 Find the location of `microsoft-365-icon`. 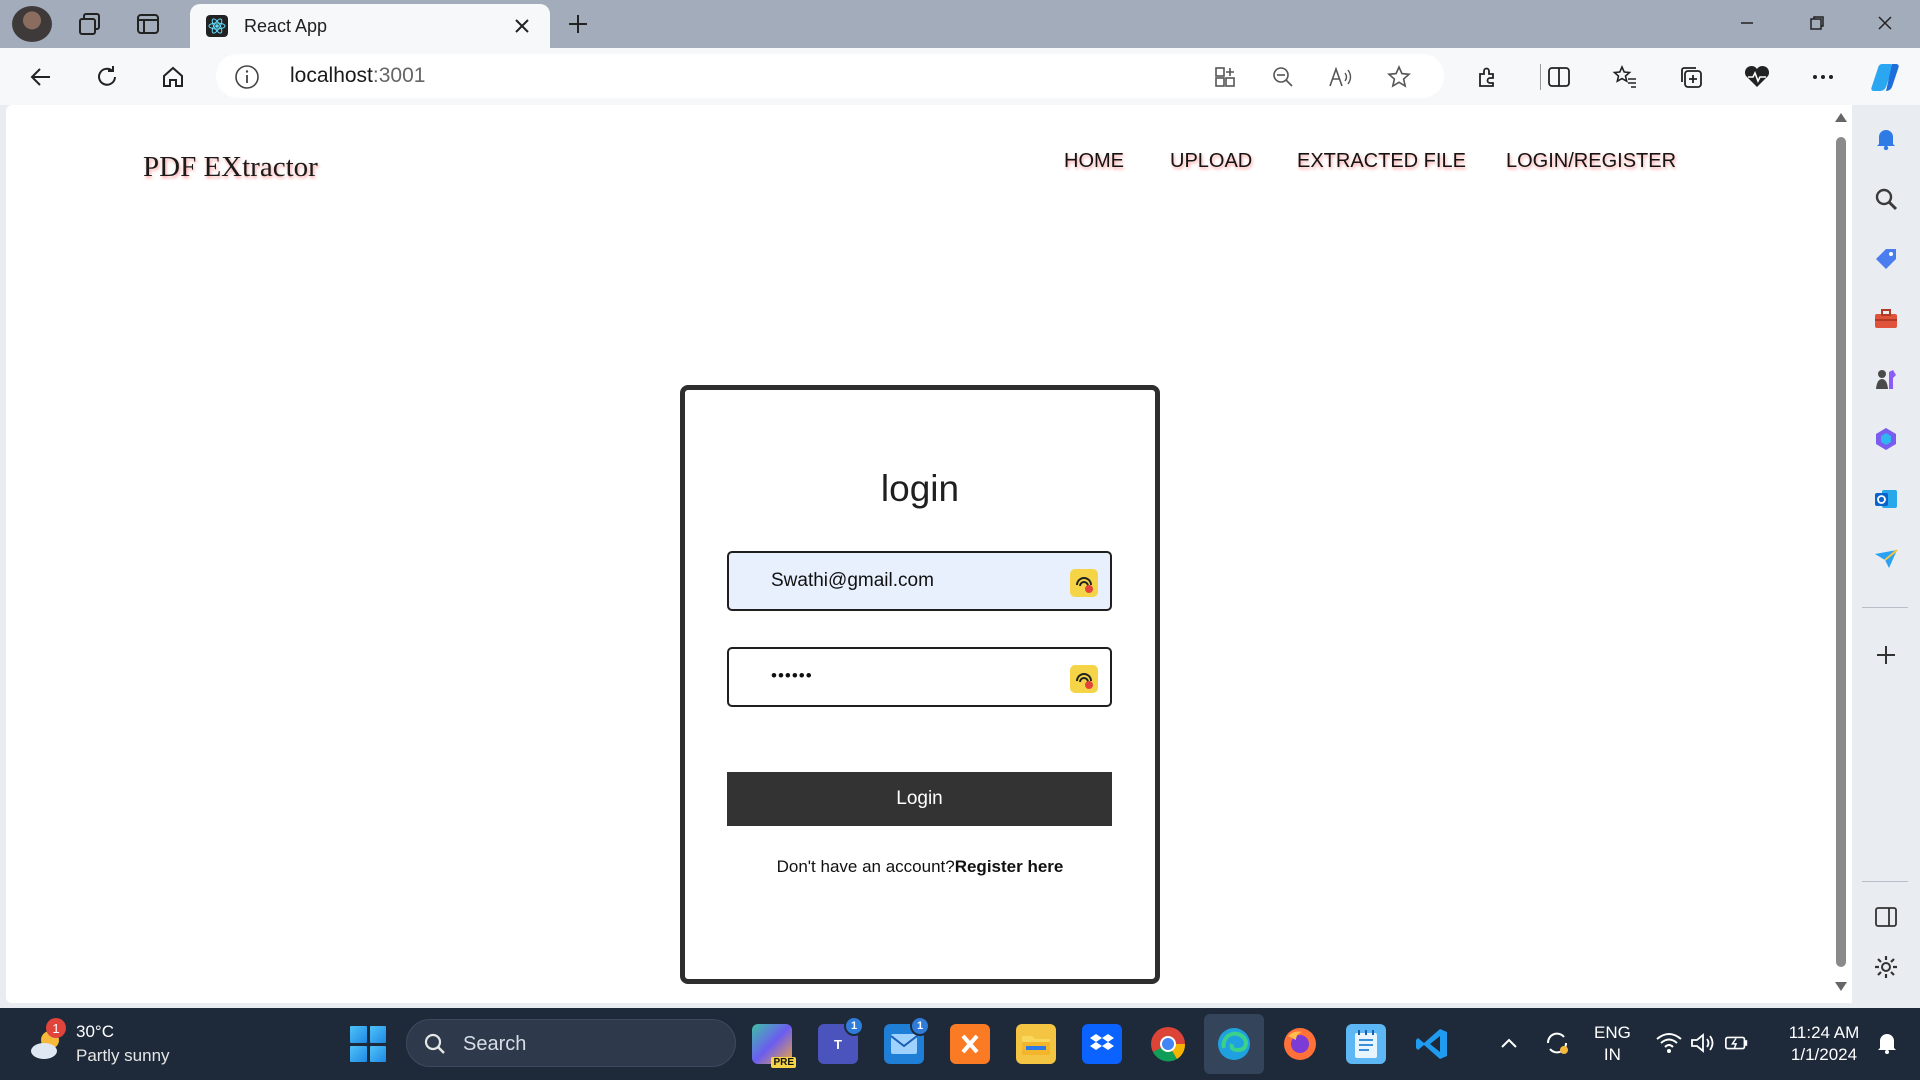

microsoft-365-icon is located at coordinates (1886, 439).